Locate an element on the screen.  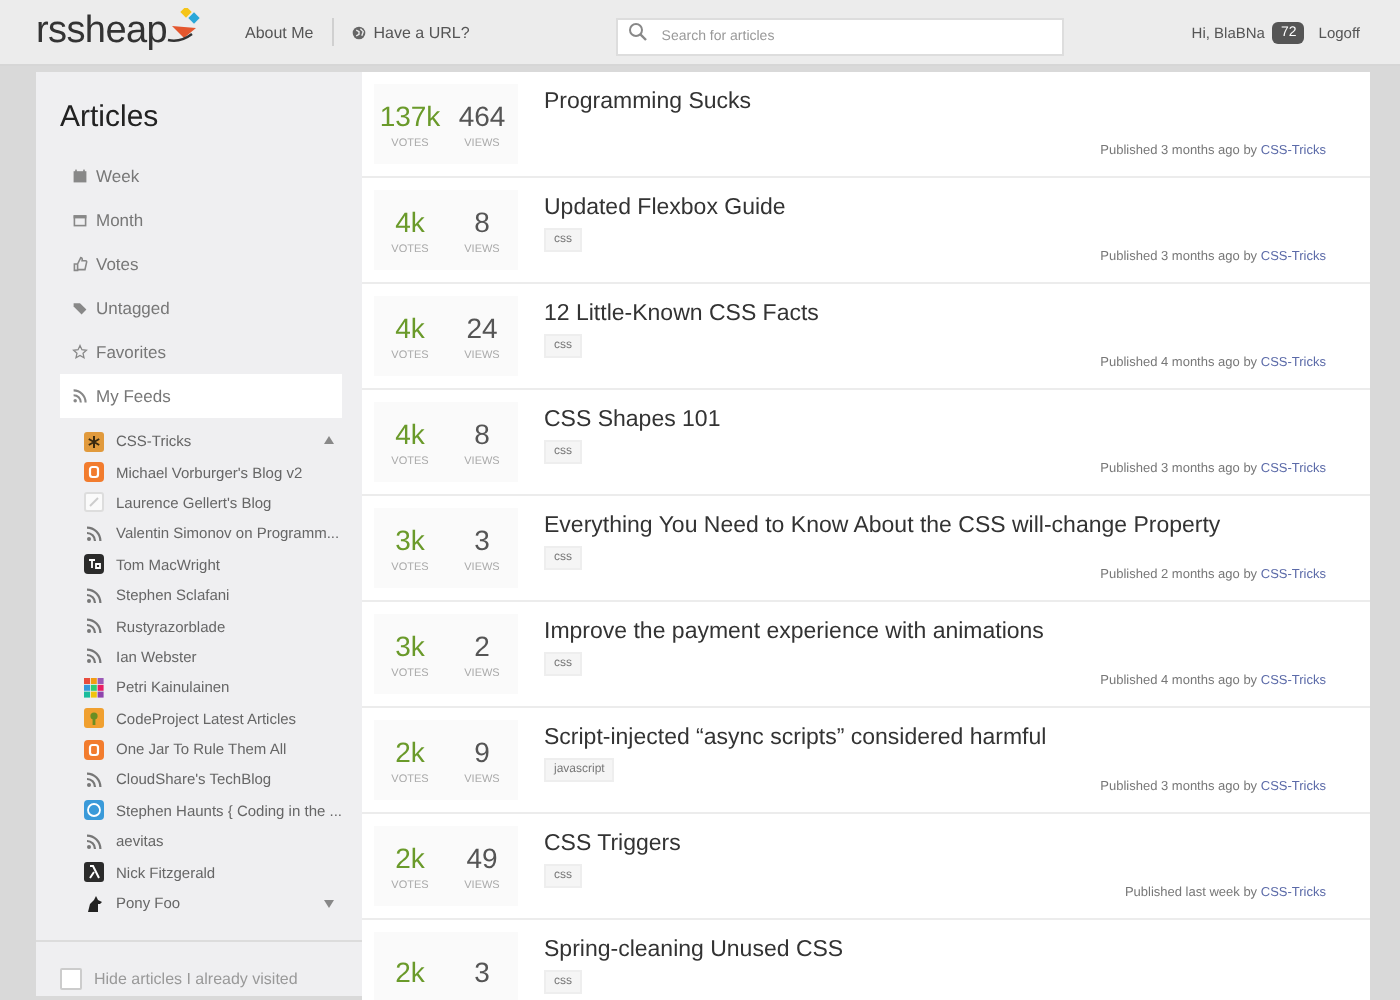
lambda-icon is located at coordinates (94, 872).